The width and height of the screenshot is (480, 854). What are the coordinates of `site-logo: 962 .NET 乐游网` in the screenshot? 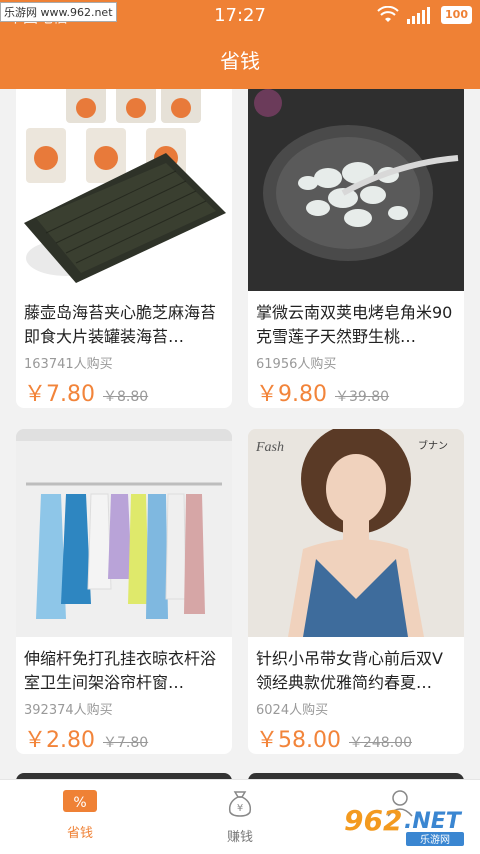 It's located at (407, 823).